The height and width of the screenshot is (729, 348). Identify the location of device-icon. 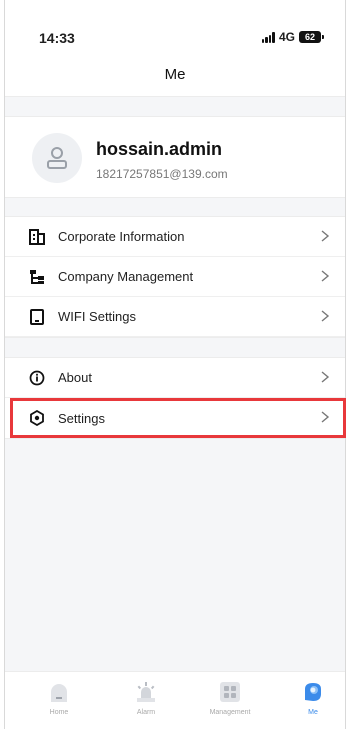
(37, 317).